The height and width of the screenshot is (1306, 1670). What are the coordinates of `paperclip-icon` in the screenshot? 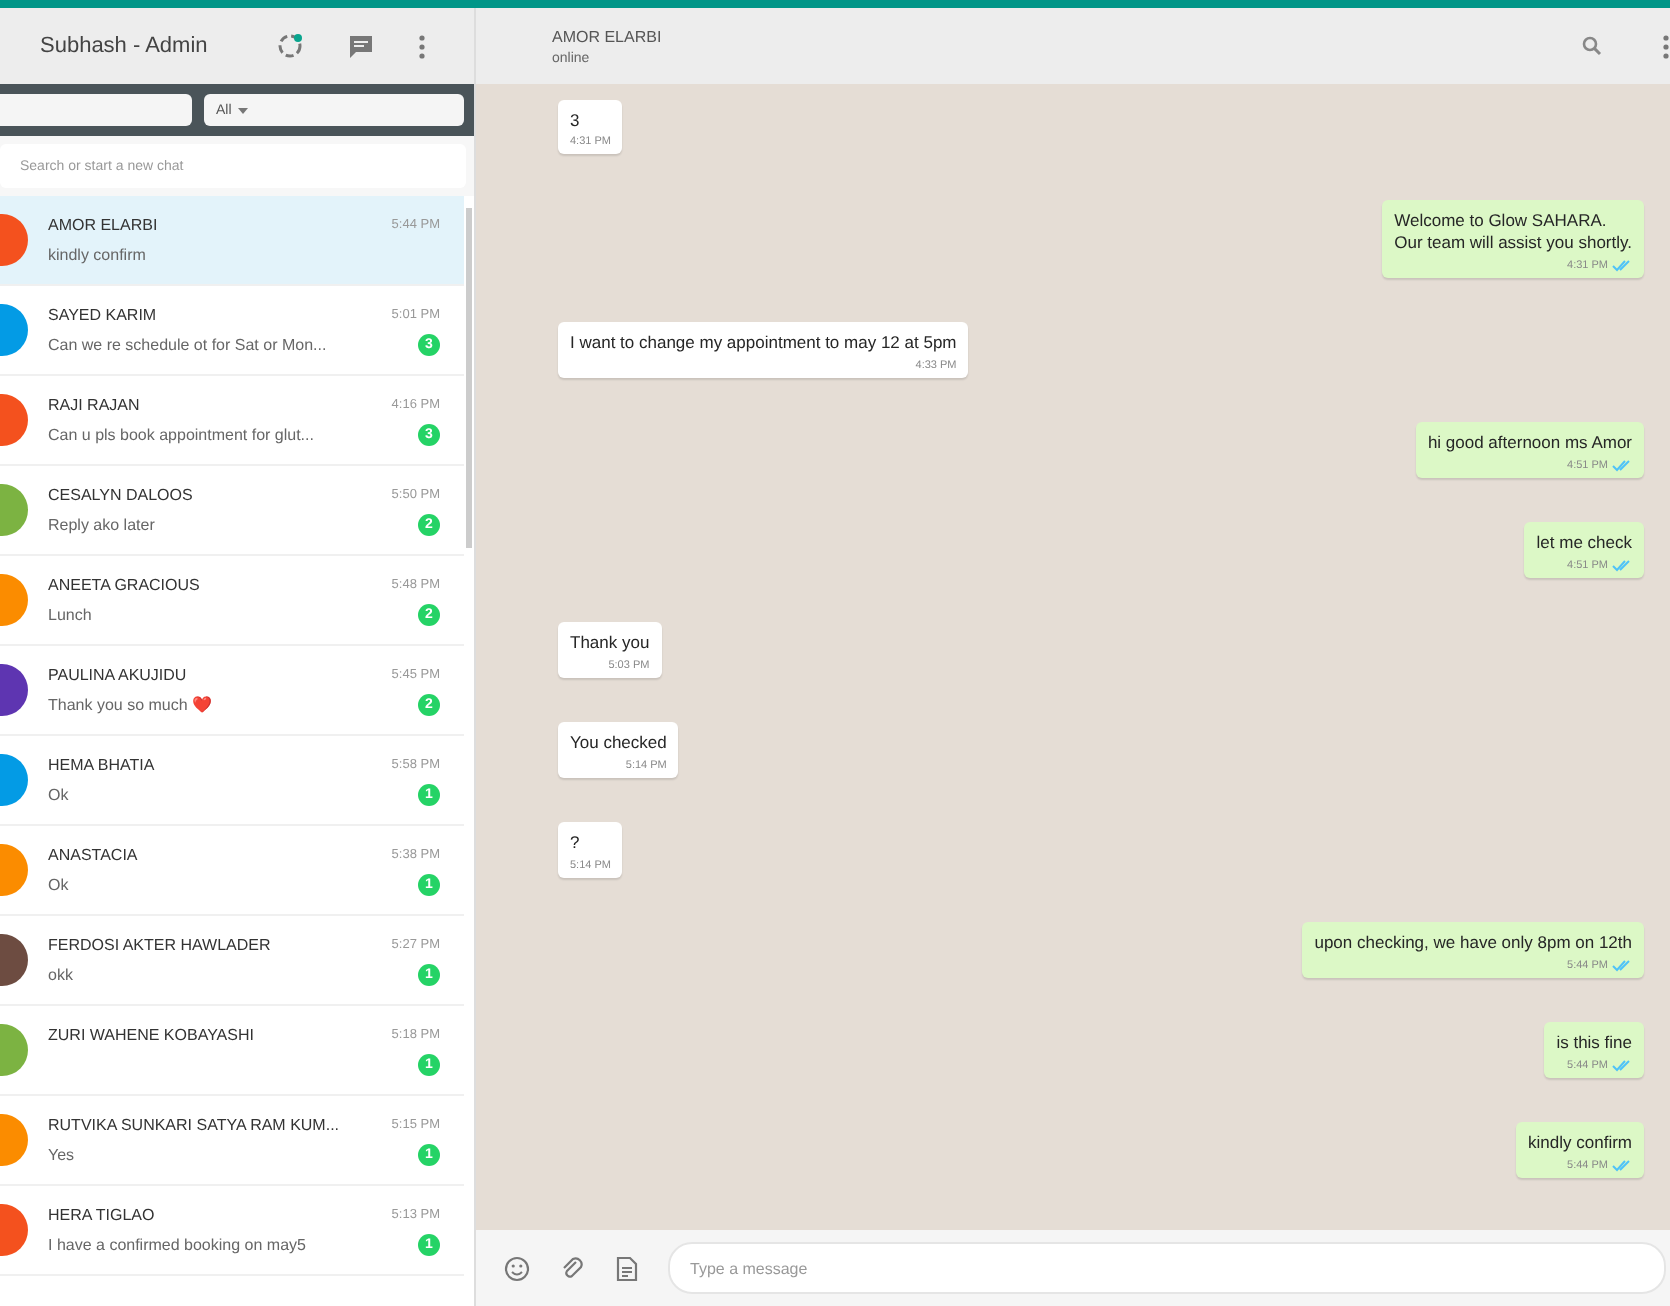 It's located at (573, 1268).